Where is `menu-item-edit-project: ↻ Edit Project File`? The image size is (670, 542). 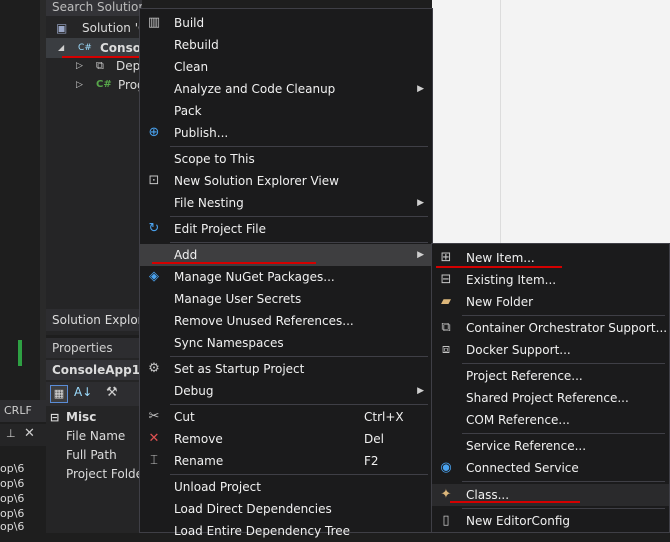
menu-item-edit-project: ↻ Edit Project File is located at coordinates (286, 229).